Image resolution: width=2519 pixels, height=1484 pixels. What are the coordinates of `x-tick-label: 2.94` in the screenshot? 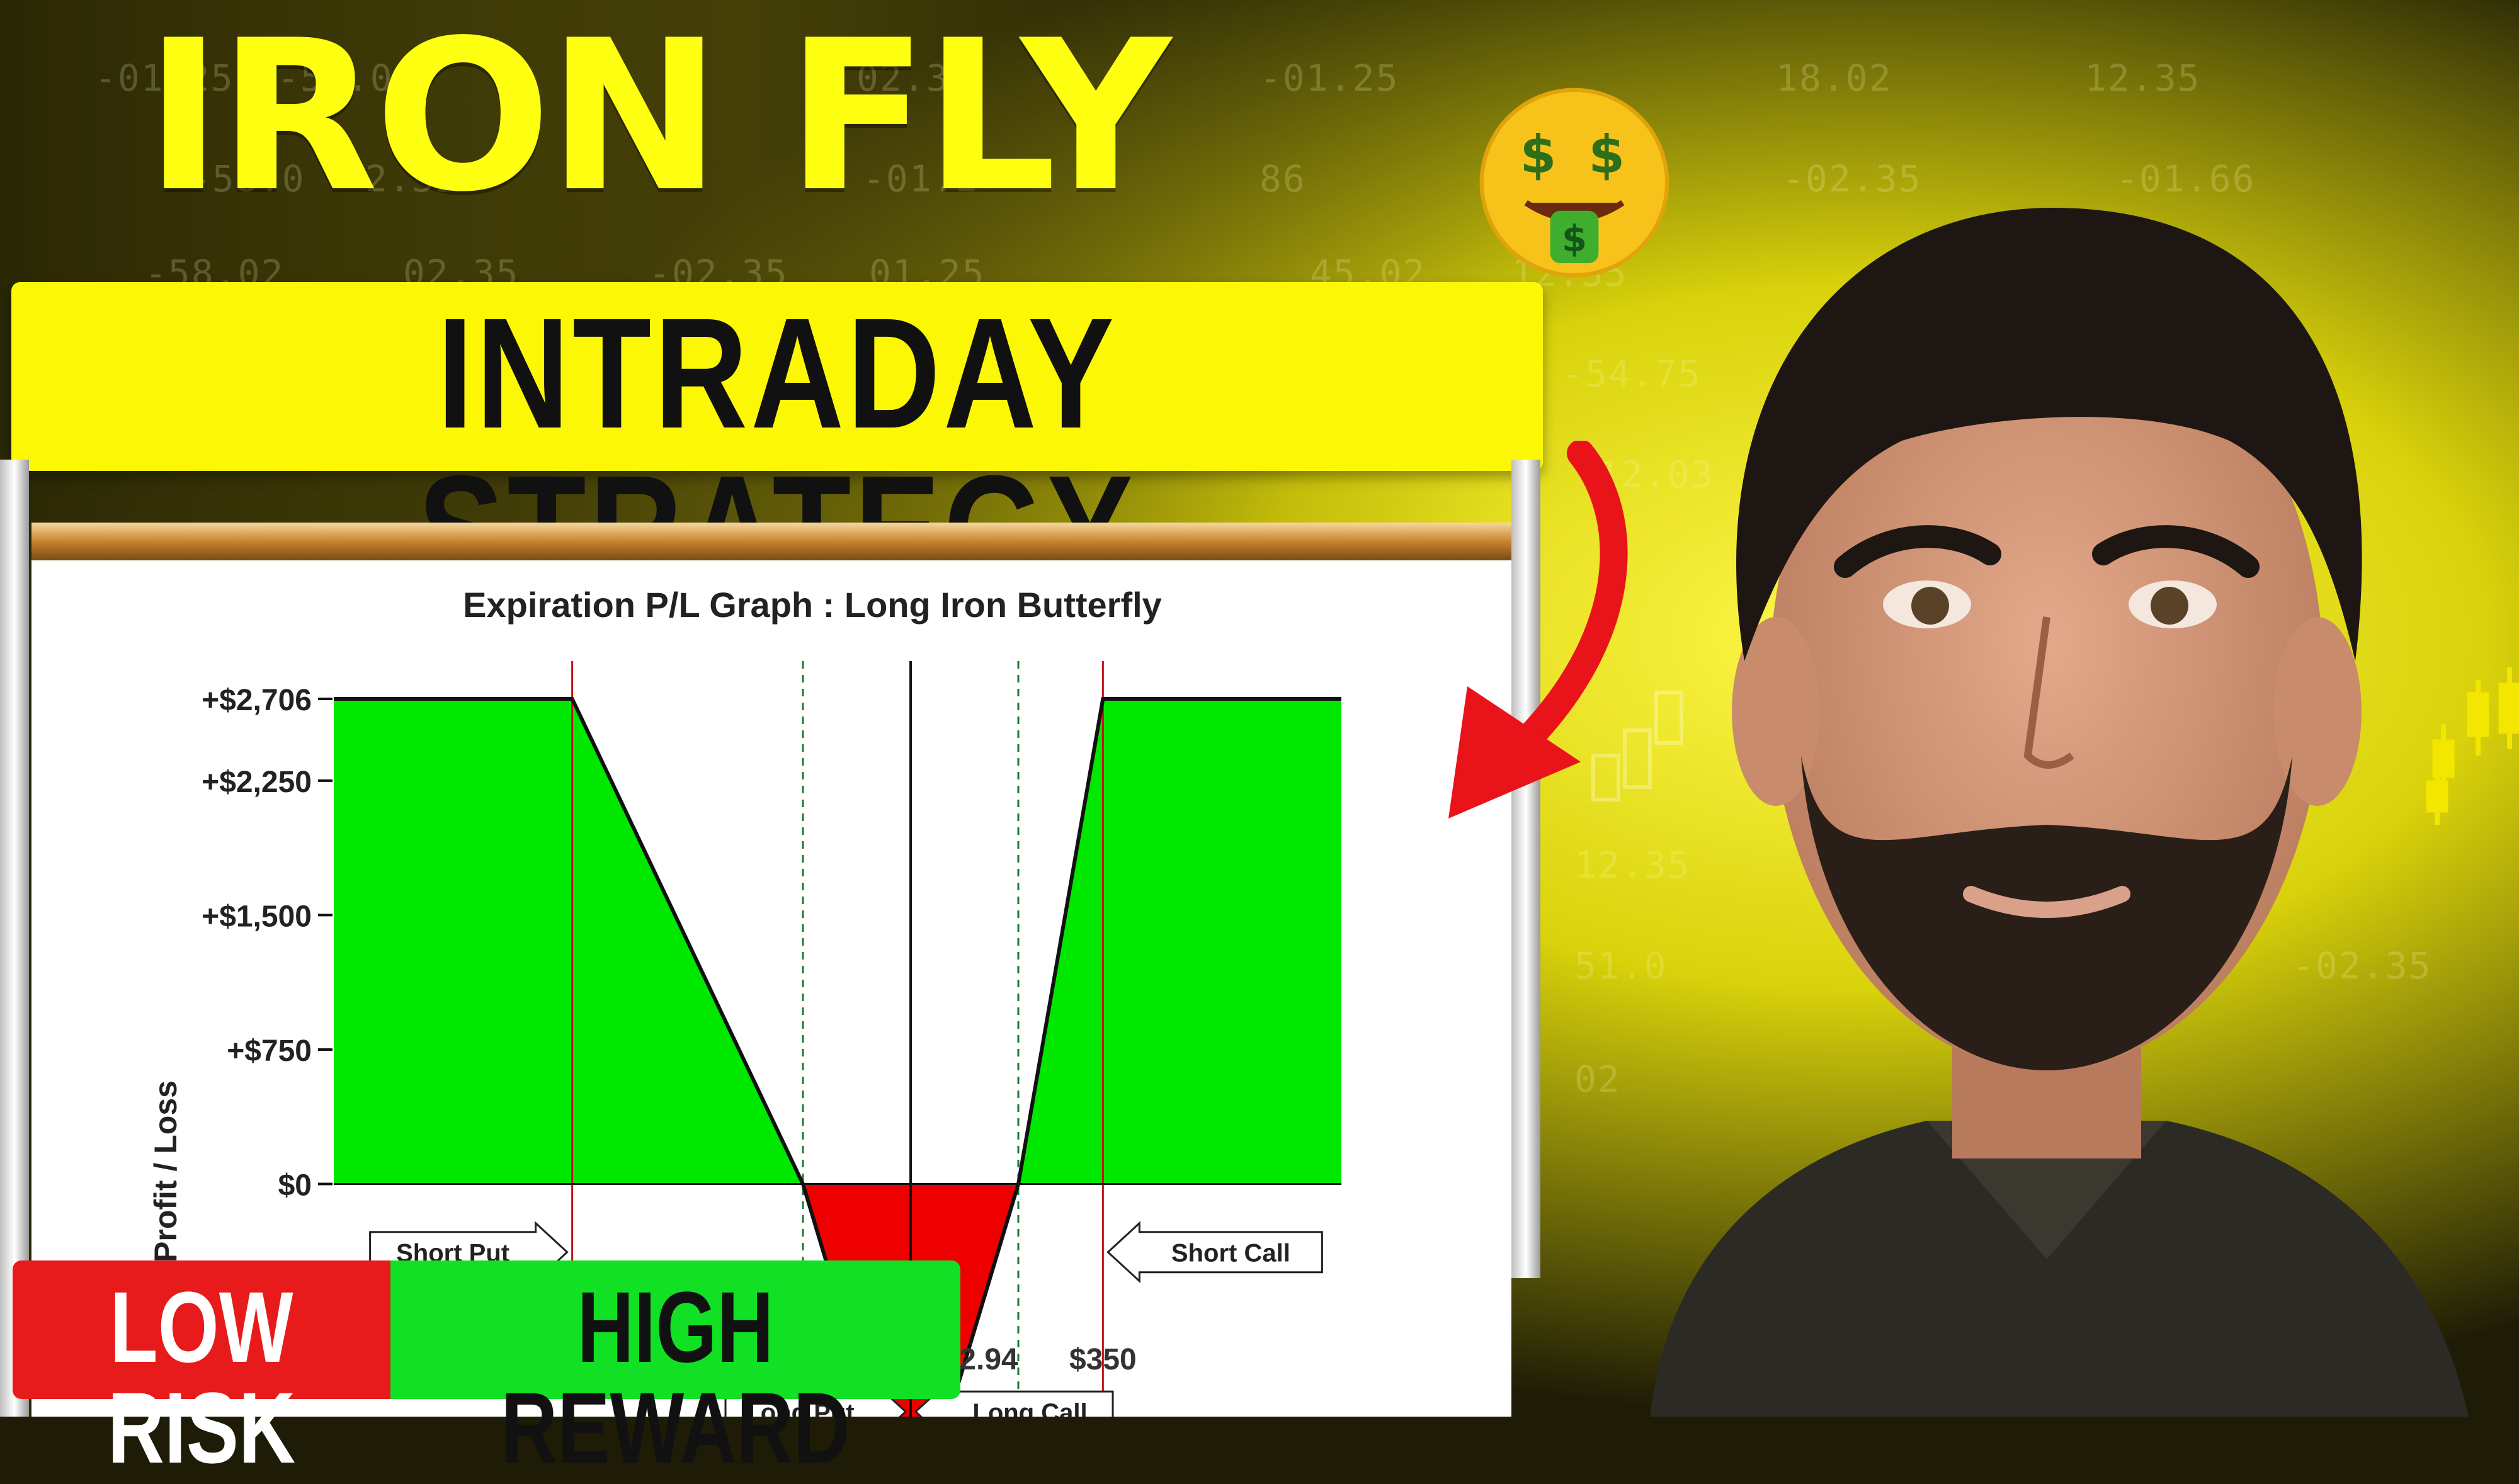 It's located at (989, 1359).